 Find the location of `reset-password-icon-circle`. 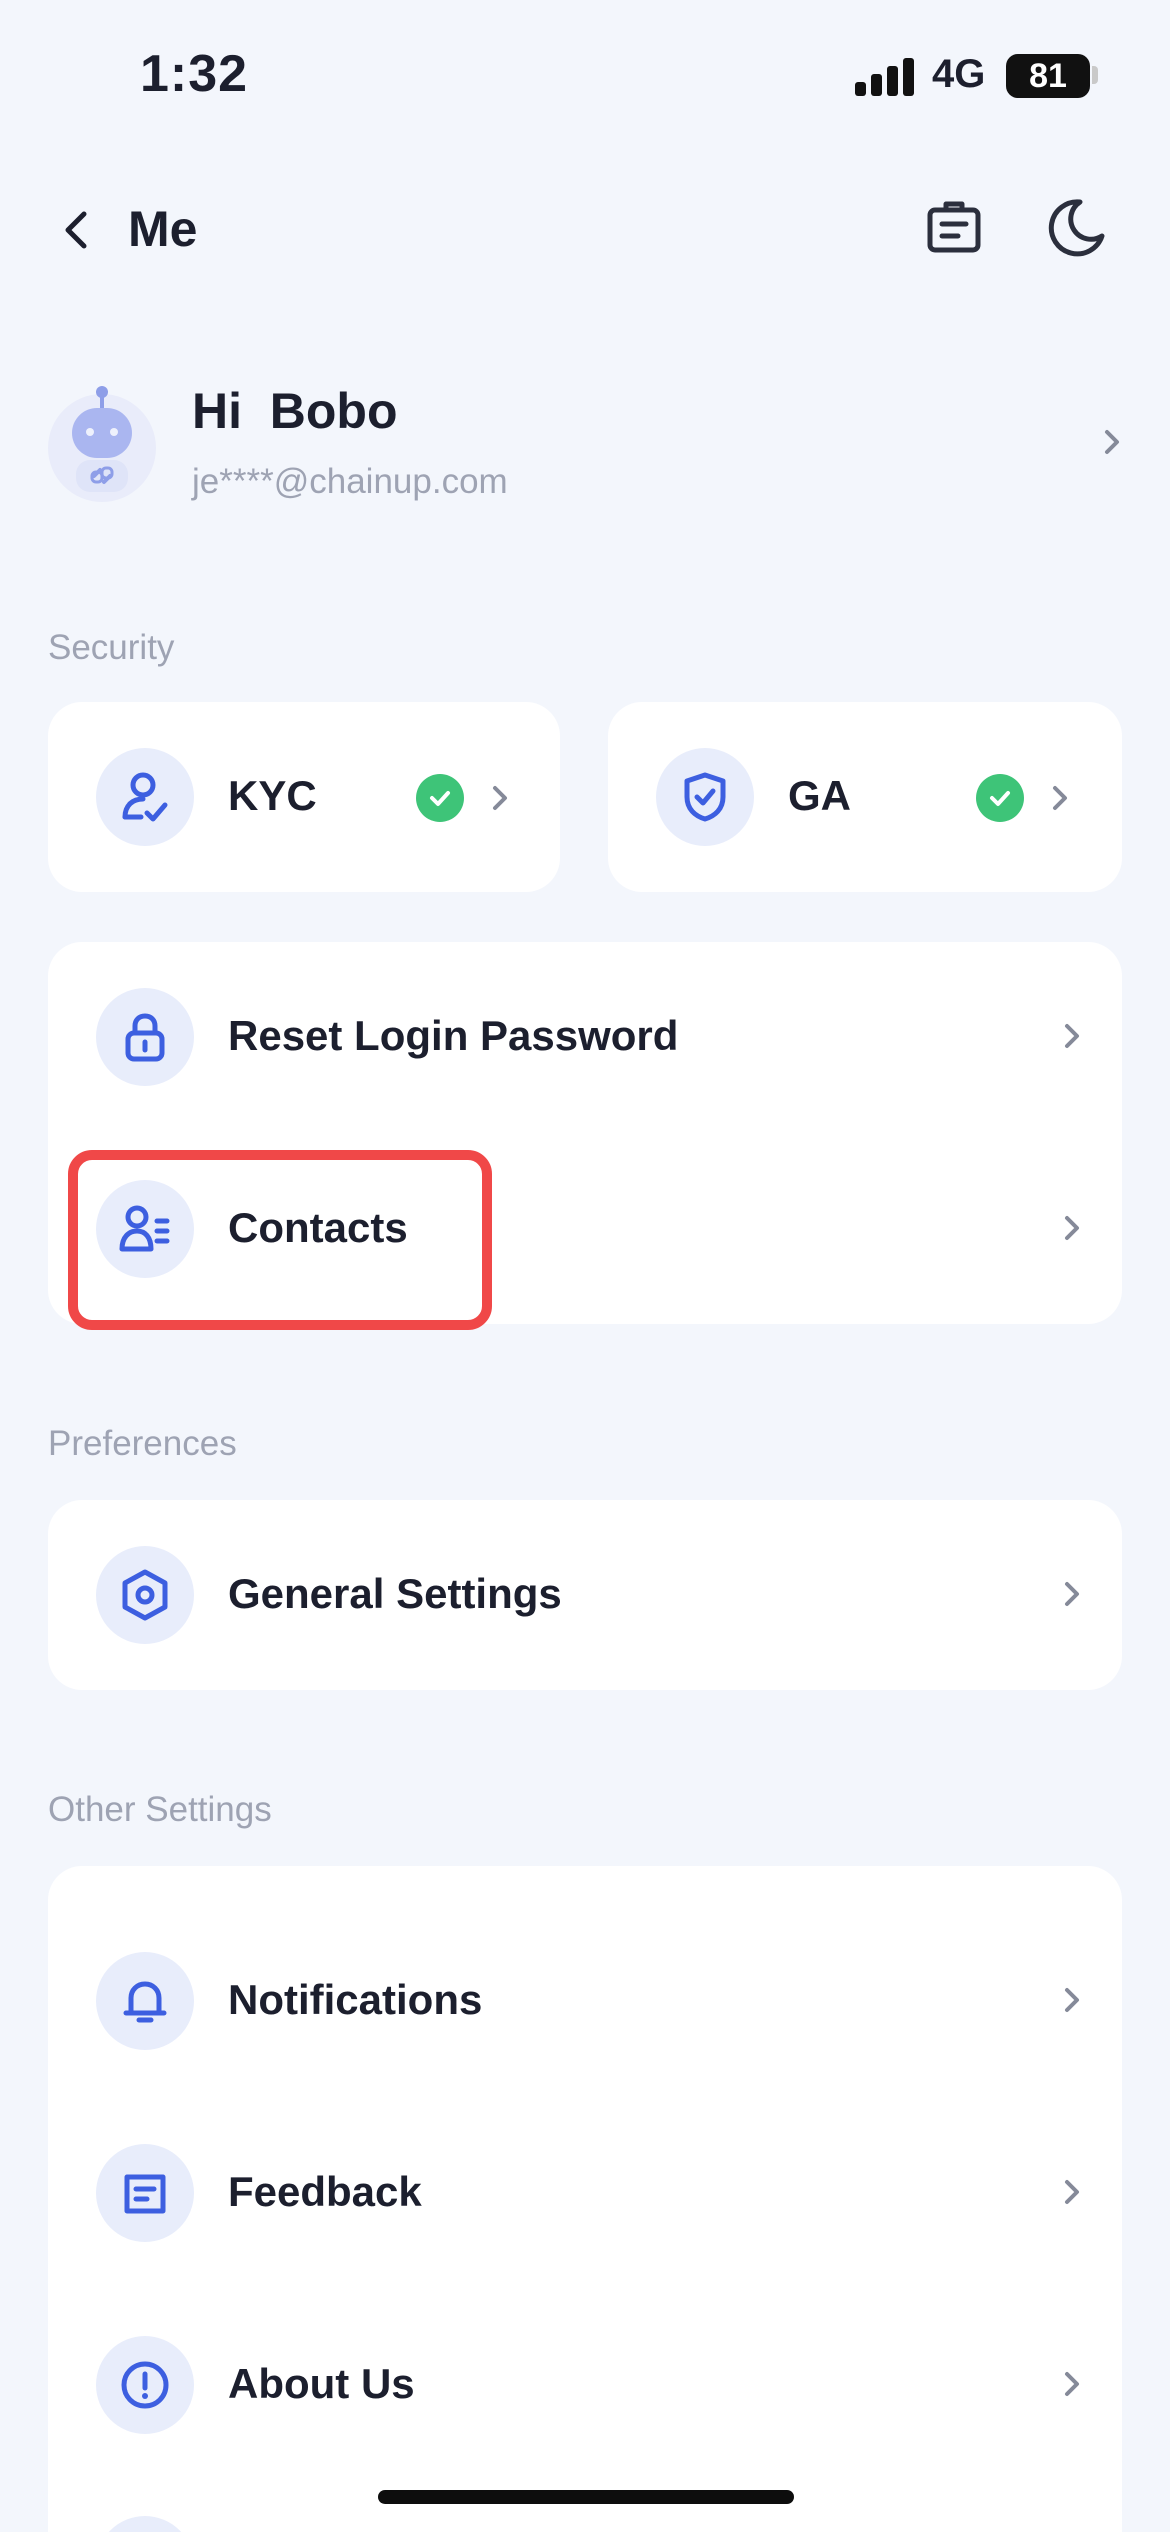

reset-password-icon-circle is located at coordinates (145, 1037).